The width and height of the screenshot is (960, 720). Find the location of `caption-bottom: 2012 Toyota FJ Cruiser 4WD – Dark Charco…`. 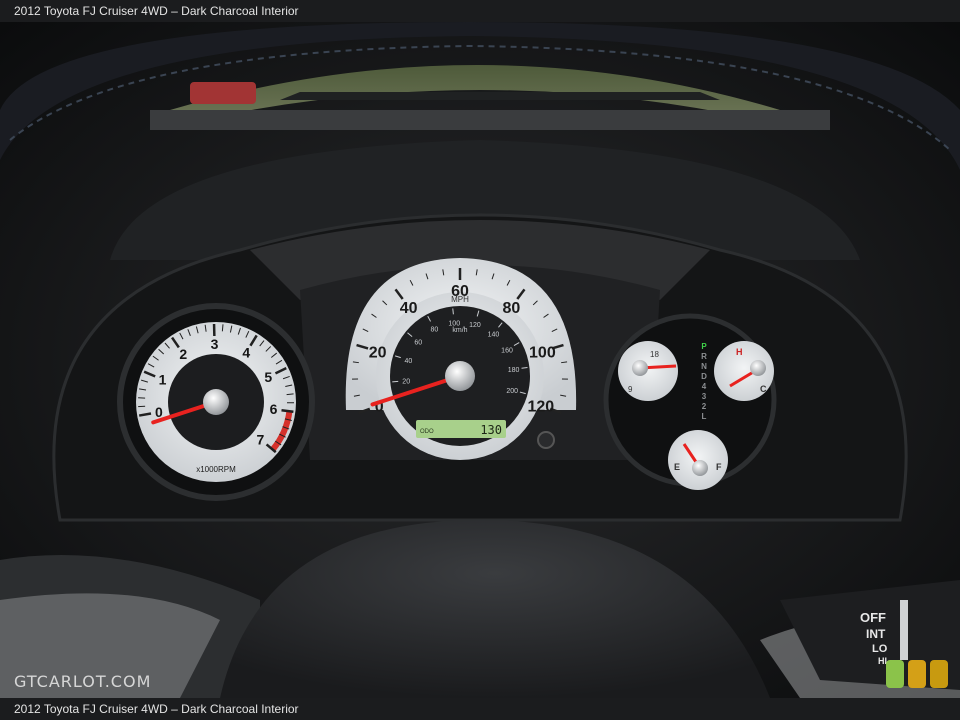

caption-bottom: 2012 Toyota FJ Cruiser 4WD – Dark Charco… is located at coordinates (480, 709).